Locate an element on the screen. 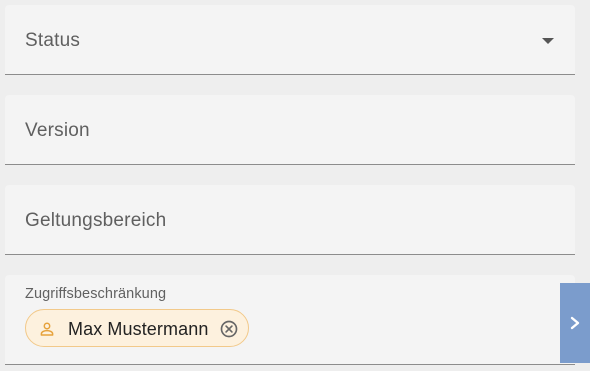  scope-label: Geltungsbereich is located at coordinates (96, 220).